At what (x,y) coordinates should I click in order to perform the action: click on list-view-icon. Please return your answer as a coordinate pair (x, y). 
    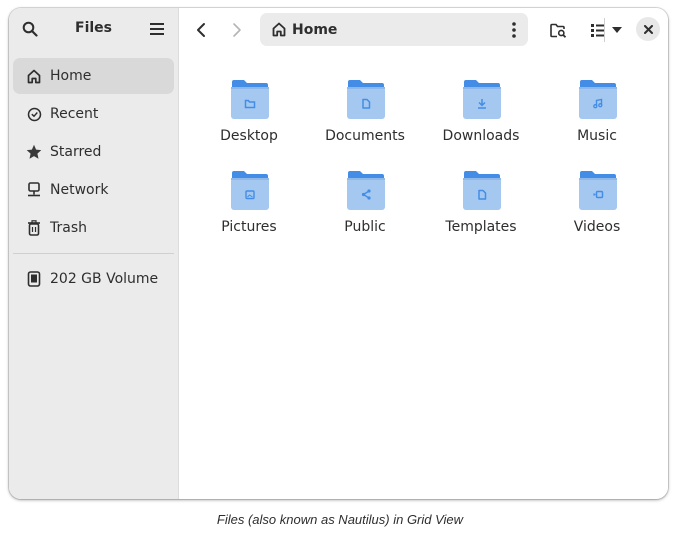
    Looking at the image, I should click on (598, 30).